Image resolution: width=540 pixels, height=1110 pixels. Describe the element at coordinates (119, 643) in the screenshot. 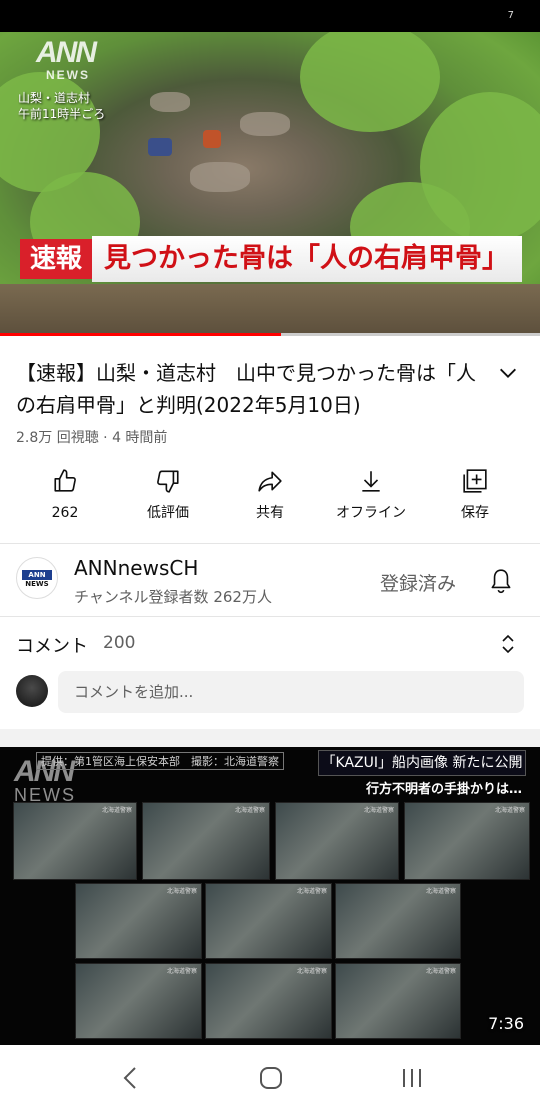

I see `comments-count: 200` at that location.